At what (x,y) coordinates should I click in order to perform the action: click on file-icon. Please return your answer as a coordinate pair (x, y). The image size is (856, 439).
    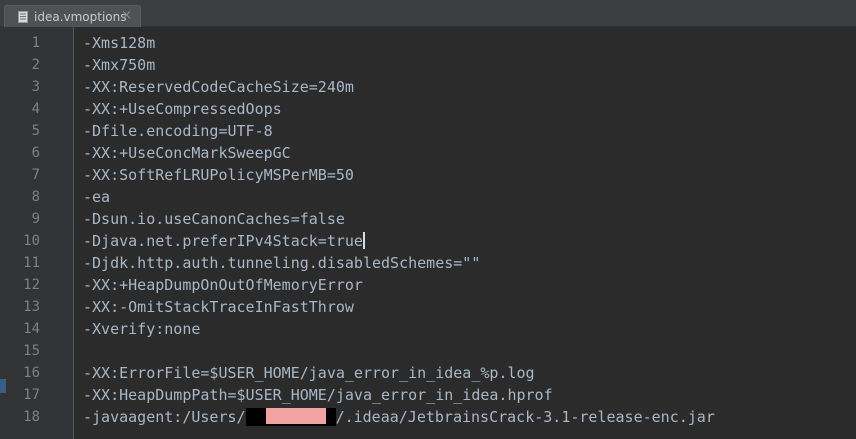
    Looking at the image, I should click on (23, 16).